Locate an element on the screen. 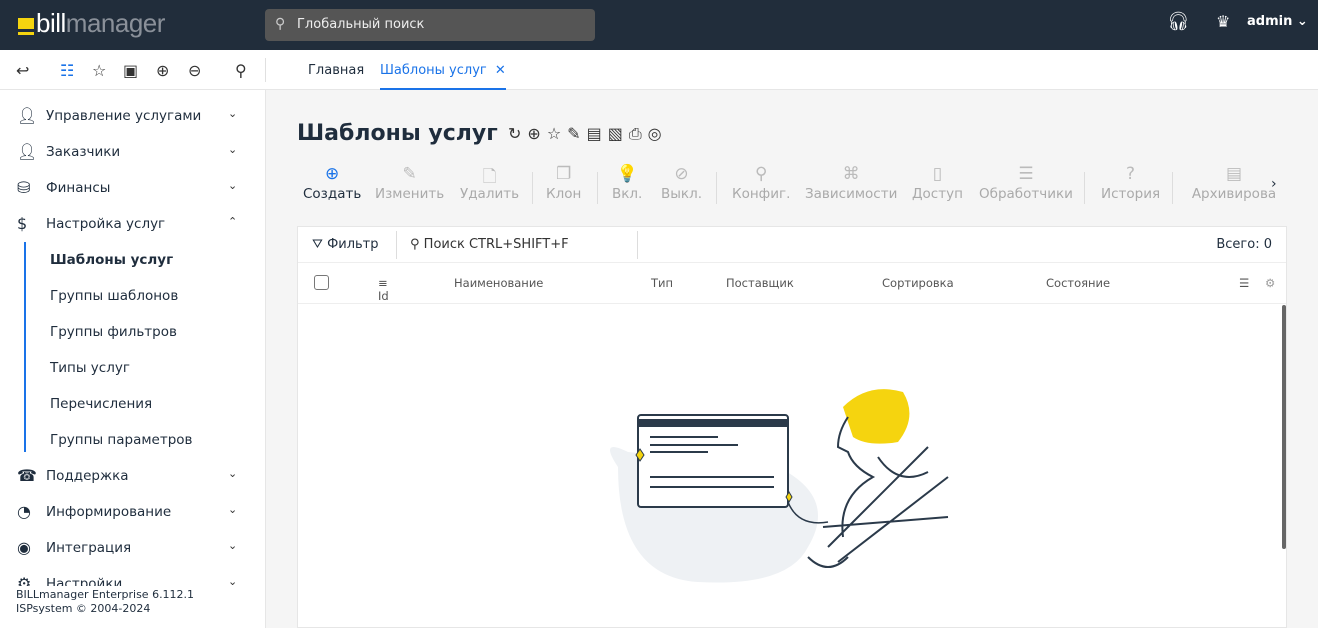 This screenshot has width=1318, height=628. col-state: Состояние is located at coordinates (1078, 283).